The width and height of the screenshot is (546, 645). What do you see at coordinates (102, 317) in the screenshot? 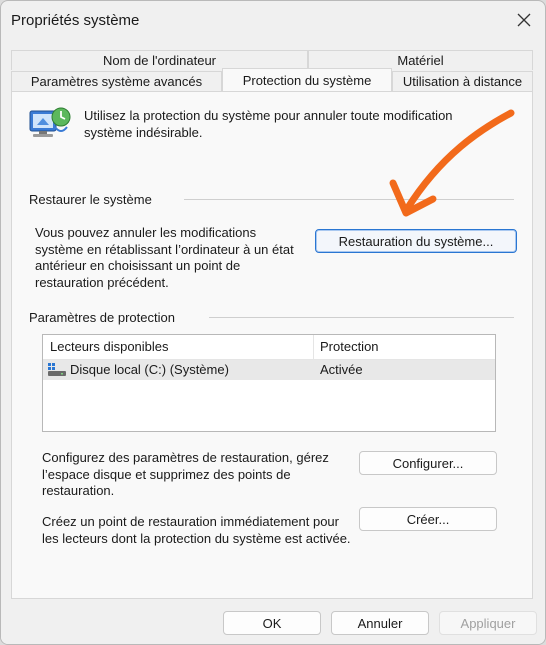
I see `protection-group-label: Paramètres de protection` at bounding box center [102, 317].